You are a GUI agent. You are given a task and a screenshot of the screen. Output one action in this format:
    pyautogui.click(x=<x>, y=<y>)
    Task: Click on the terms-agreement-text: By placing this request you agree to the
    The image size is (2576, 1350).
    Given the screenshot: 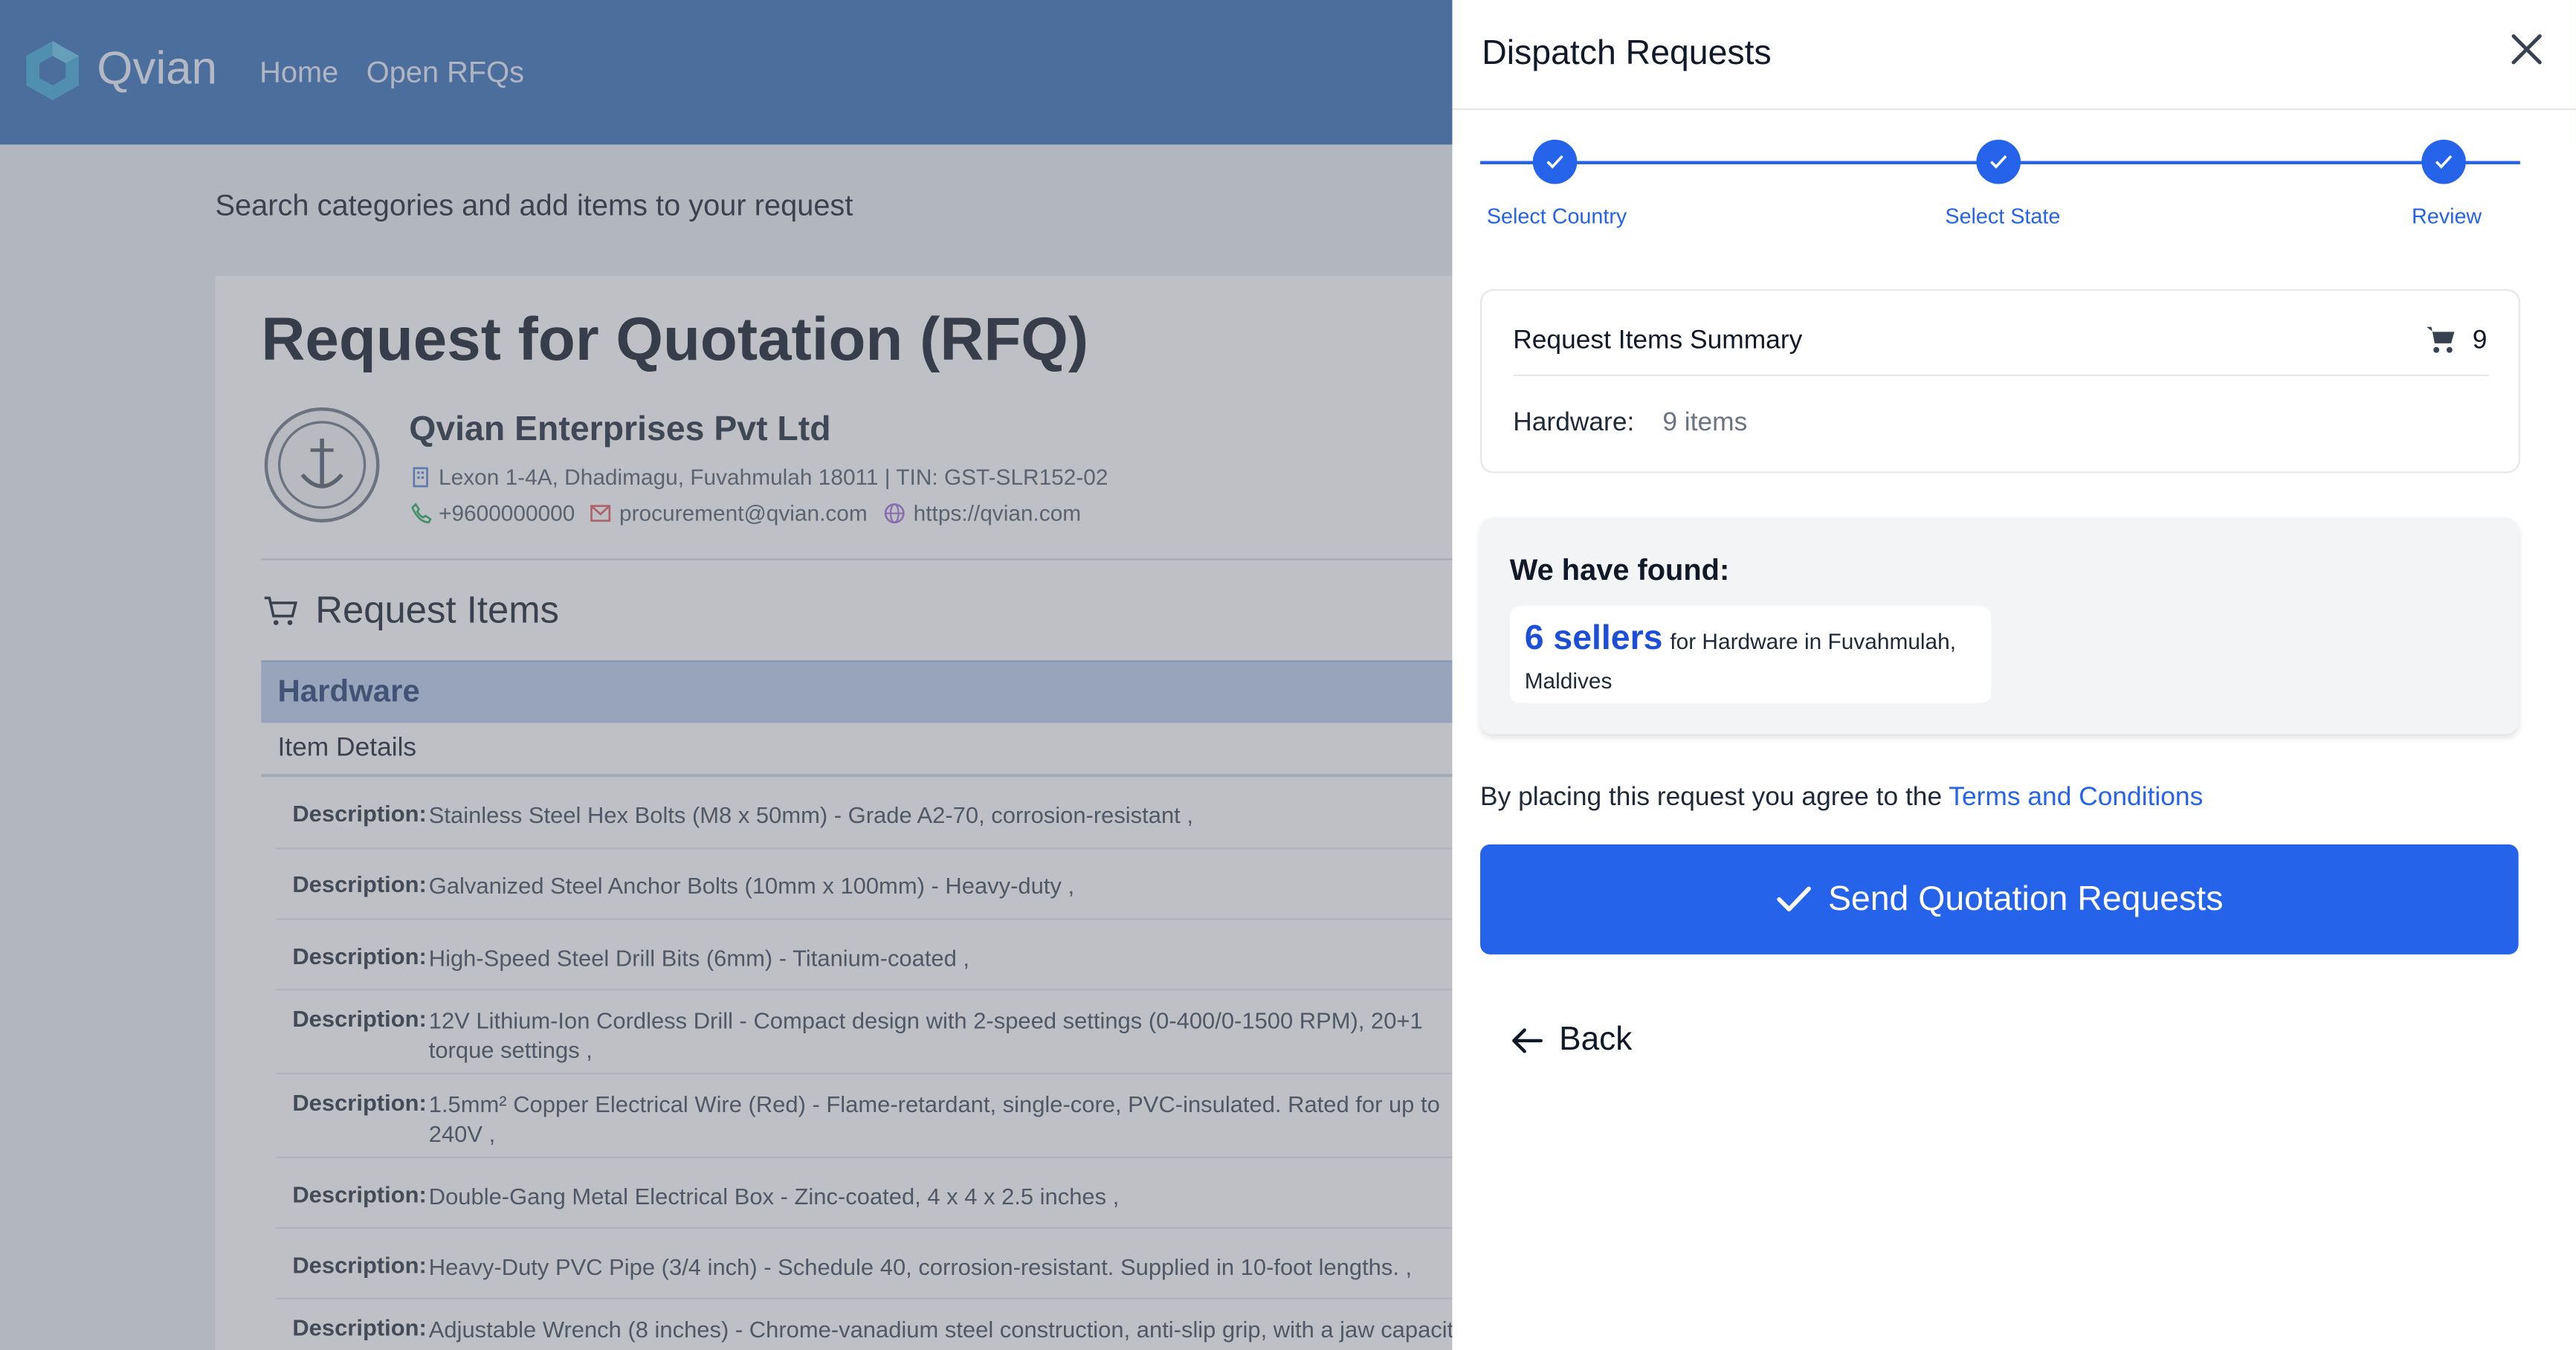 What is the action you would take?
    pyautogui.click(x=1711, y=798)
    